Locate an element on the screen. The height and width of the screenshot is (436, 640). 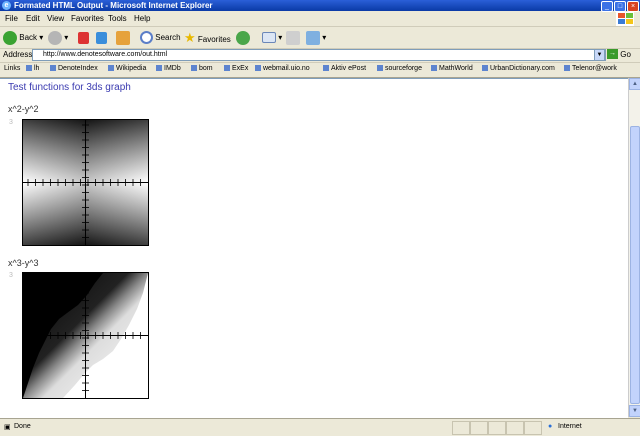
link-denoteindex: DenoteIndex is located at coordinates (74, 68).